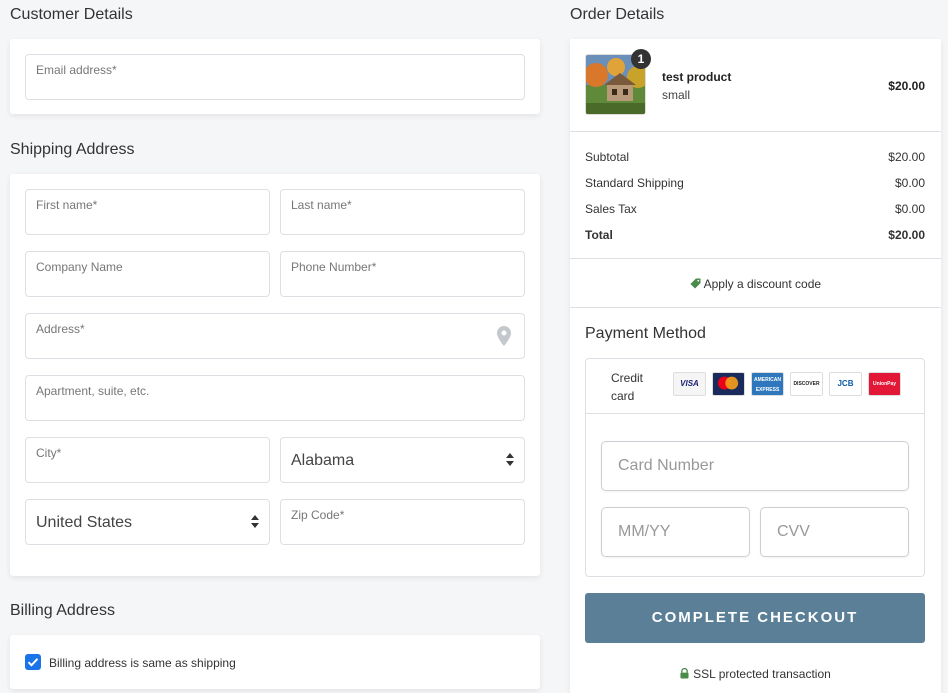 Image resolution: width=948 pixels, height=693 pixels. Describe the element at coordinates (599, 235) in the screenshot. I see `summary-label: Total` at that location.